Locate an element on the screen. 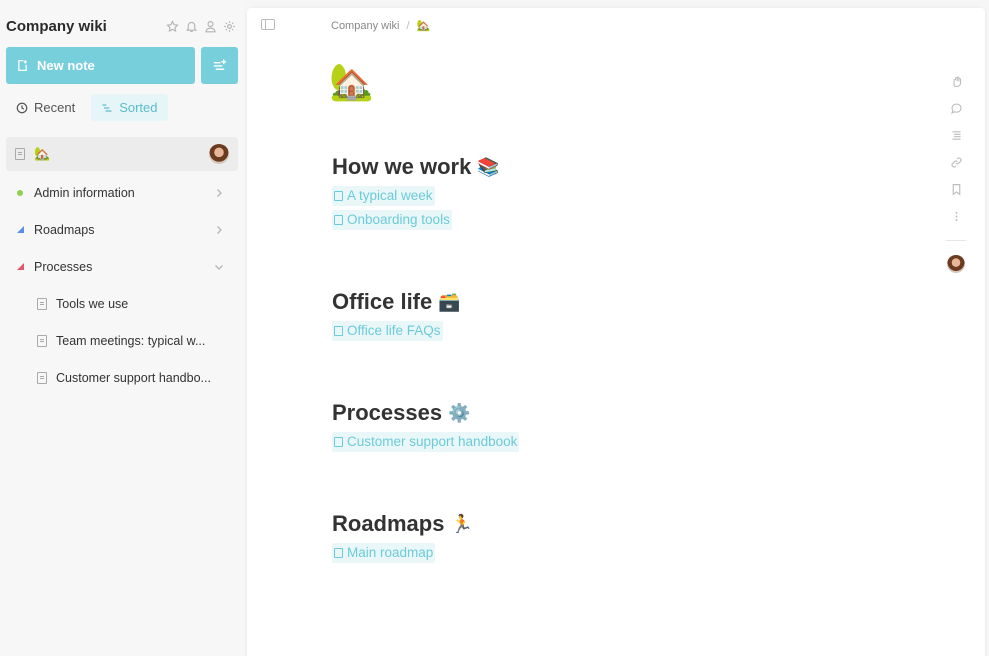 This screenshot has width=989, height=656. section-processes: Processes ⚙️ Customer support handbook is located at coordinates (426, 425).